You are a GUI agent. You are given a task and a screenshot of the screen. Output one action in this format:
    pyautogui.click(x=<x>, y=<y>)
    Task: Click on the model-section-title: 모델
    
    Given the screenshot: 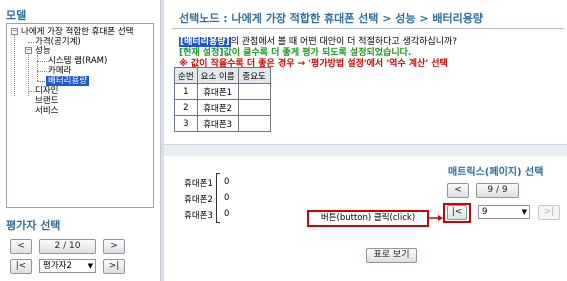 What is the action you would take?
    pyautogui.click(x=16, y=15)
    